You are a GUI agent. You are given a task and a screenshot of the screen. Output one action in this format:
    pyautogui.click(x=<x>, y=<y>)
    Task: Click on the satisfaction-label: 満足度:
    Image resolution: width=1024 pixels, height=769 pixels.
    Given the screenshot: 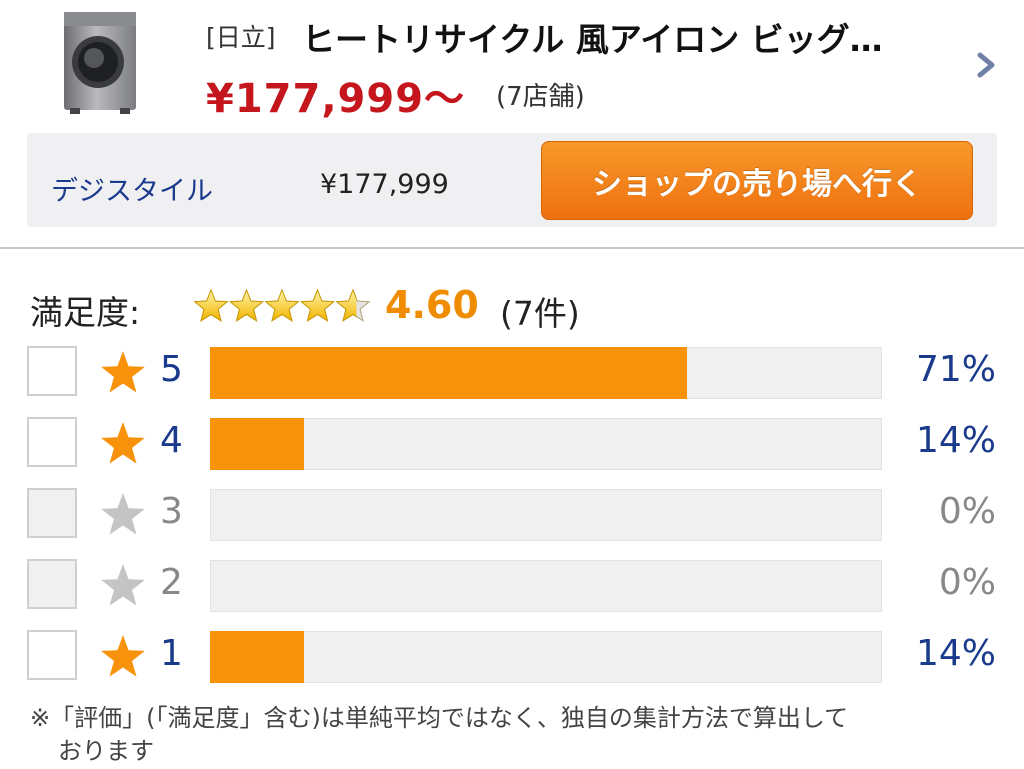 What is the action you would take?
    pyautogui.click(x=85, y=312)
    